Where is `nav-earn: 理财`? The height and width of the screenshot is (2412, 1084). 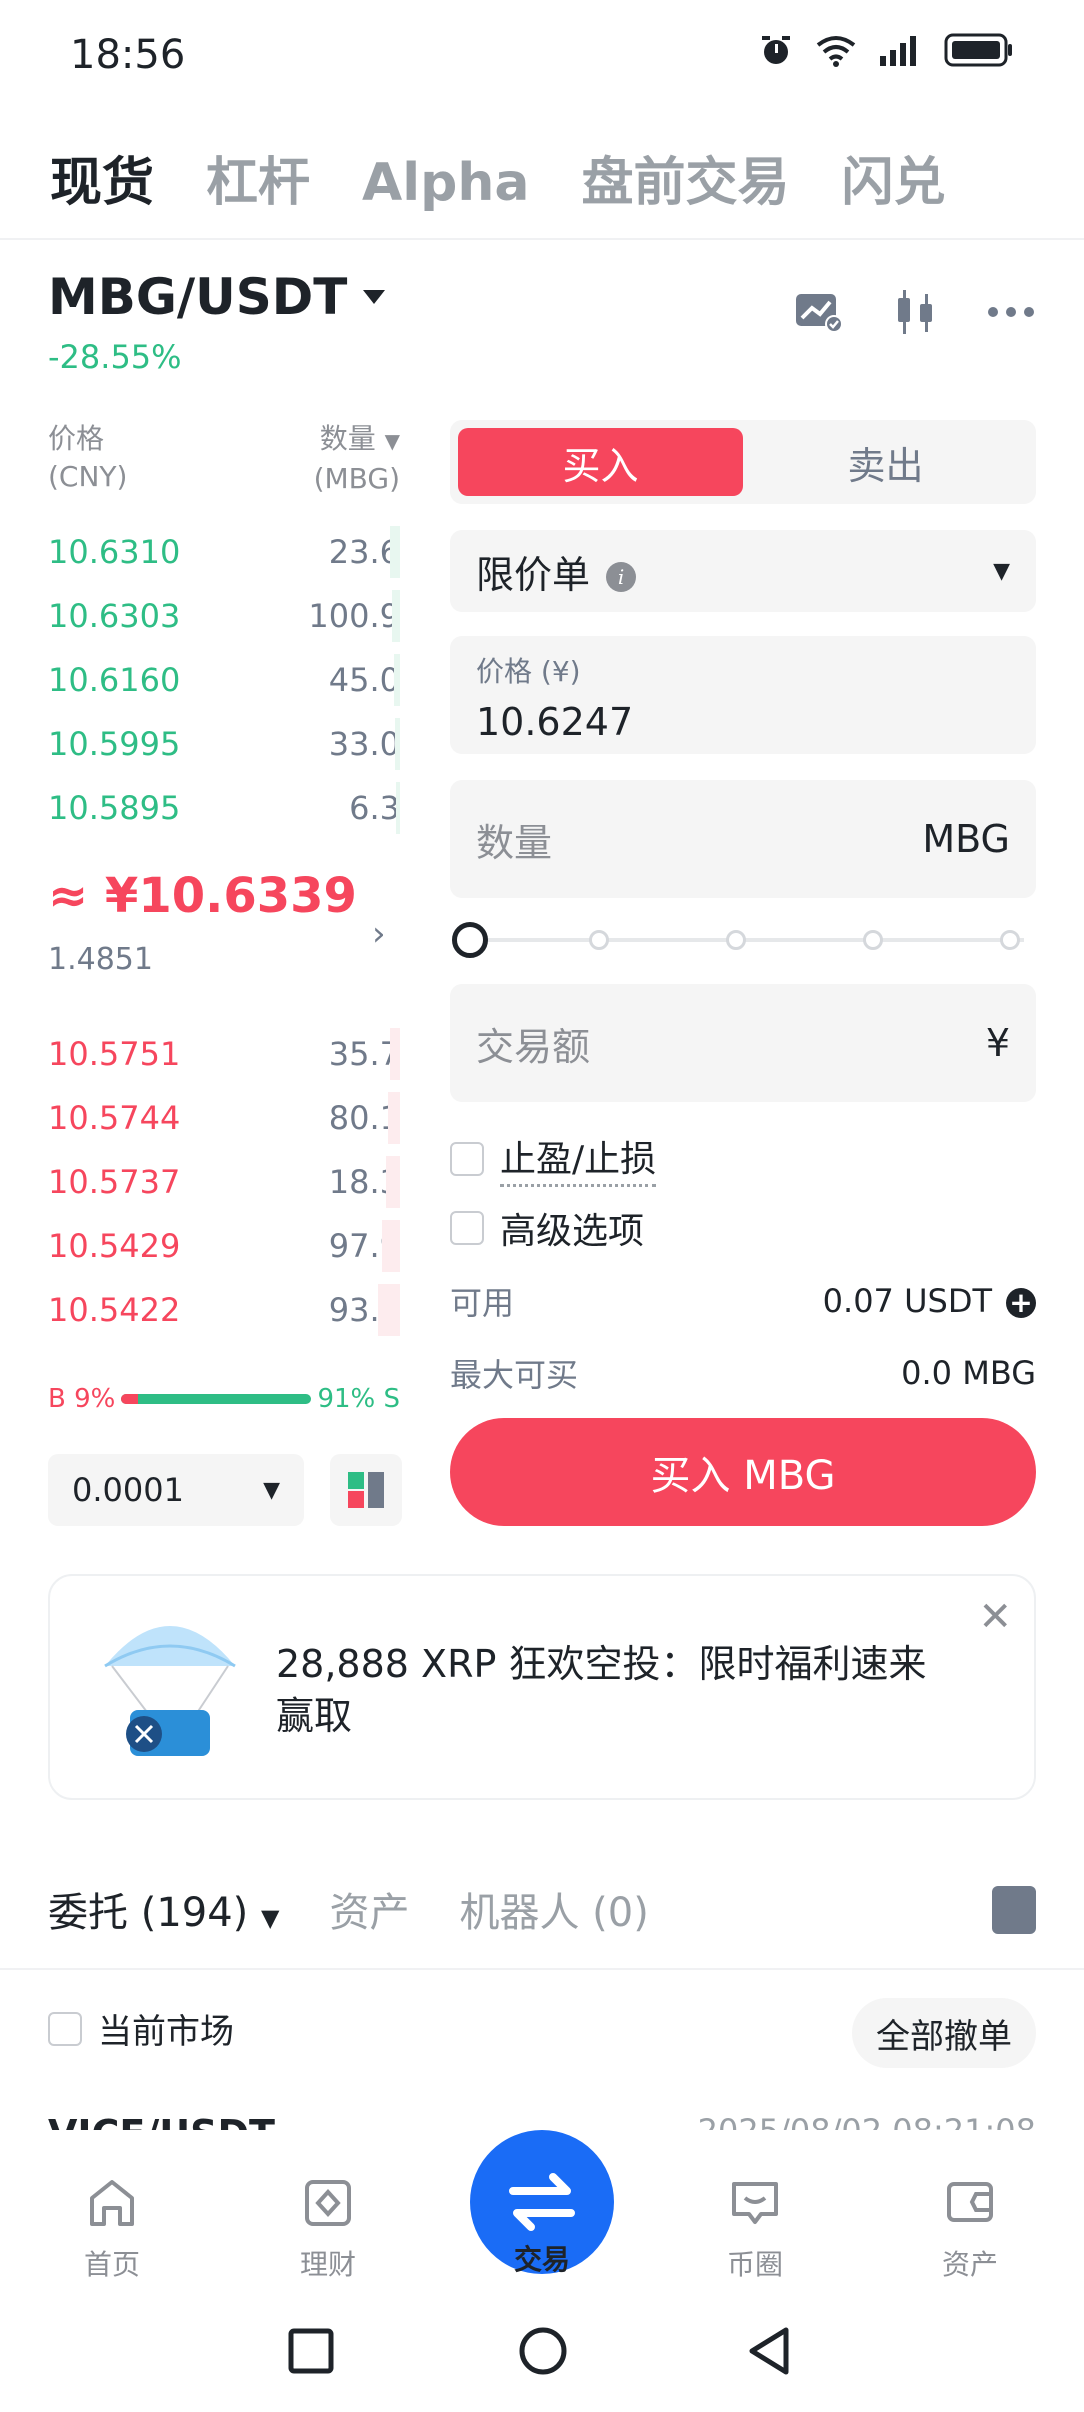
nav-earn: 理财 is located at coordinates (328, 2230).